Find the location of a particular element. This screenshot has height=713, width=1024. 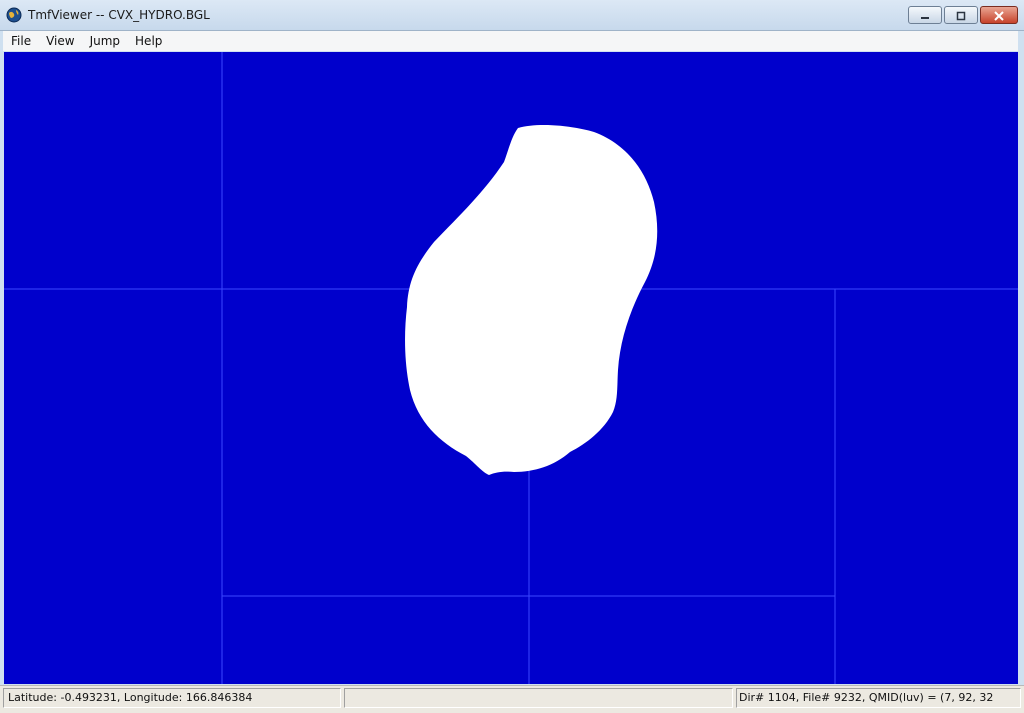

island-landmass is located at coordinates (531, 300).